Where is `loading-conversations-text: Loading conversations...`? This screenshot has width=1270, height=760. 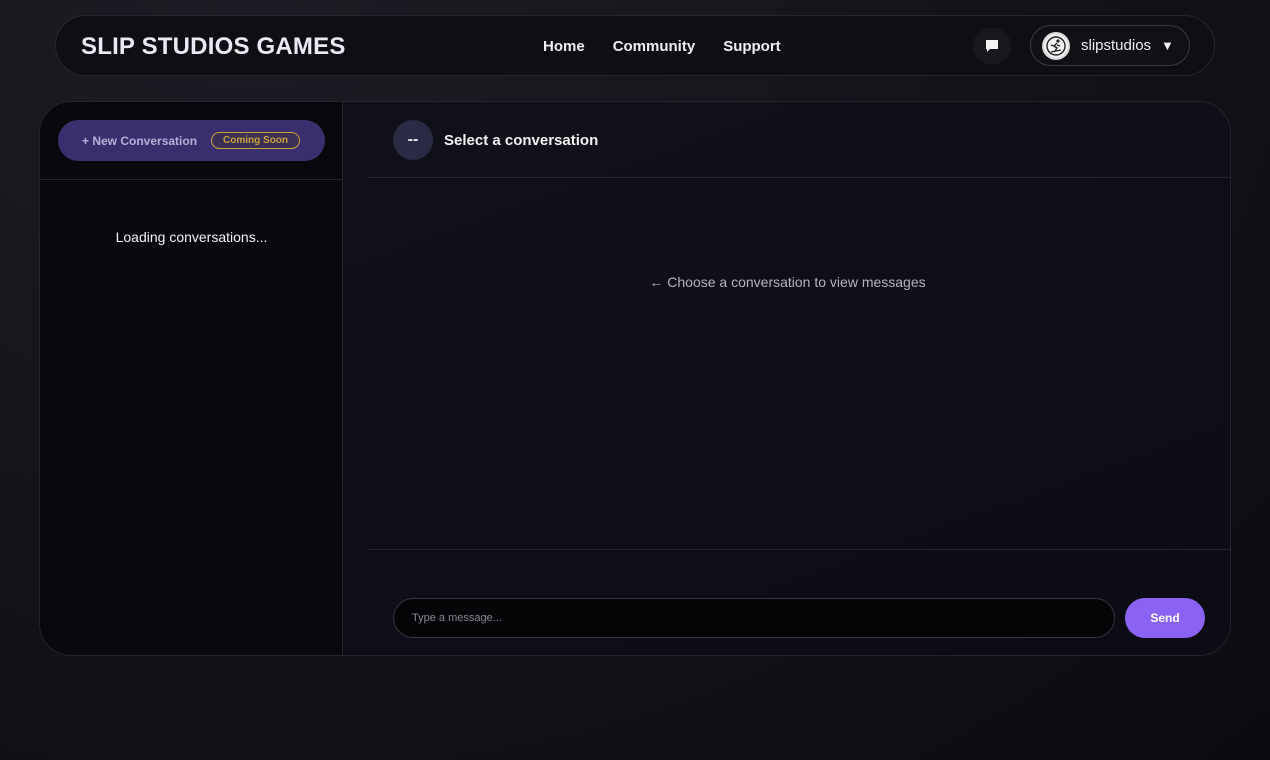 loading-conversations-text: Loading conversations... is located at coordinates (191, 237).